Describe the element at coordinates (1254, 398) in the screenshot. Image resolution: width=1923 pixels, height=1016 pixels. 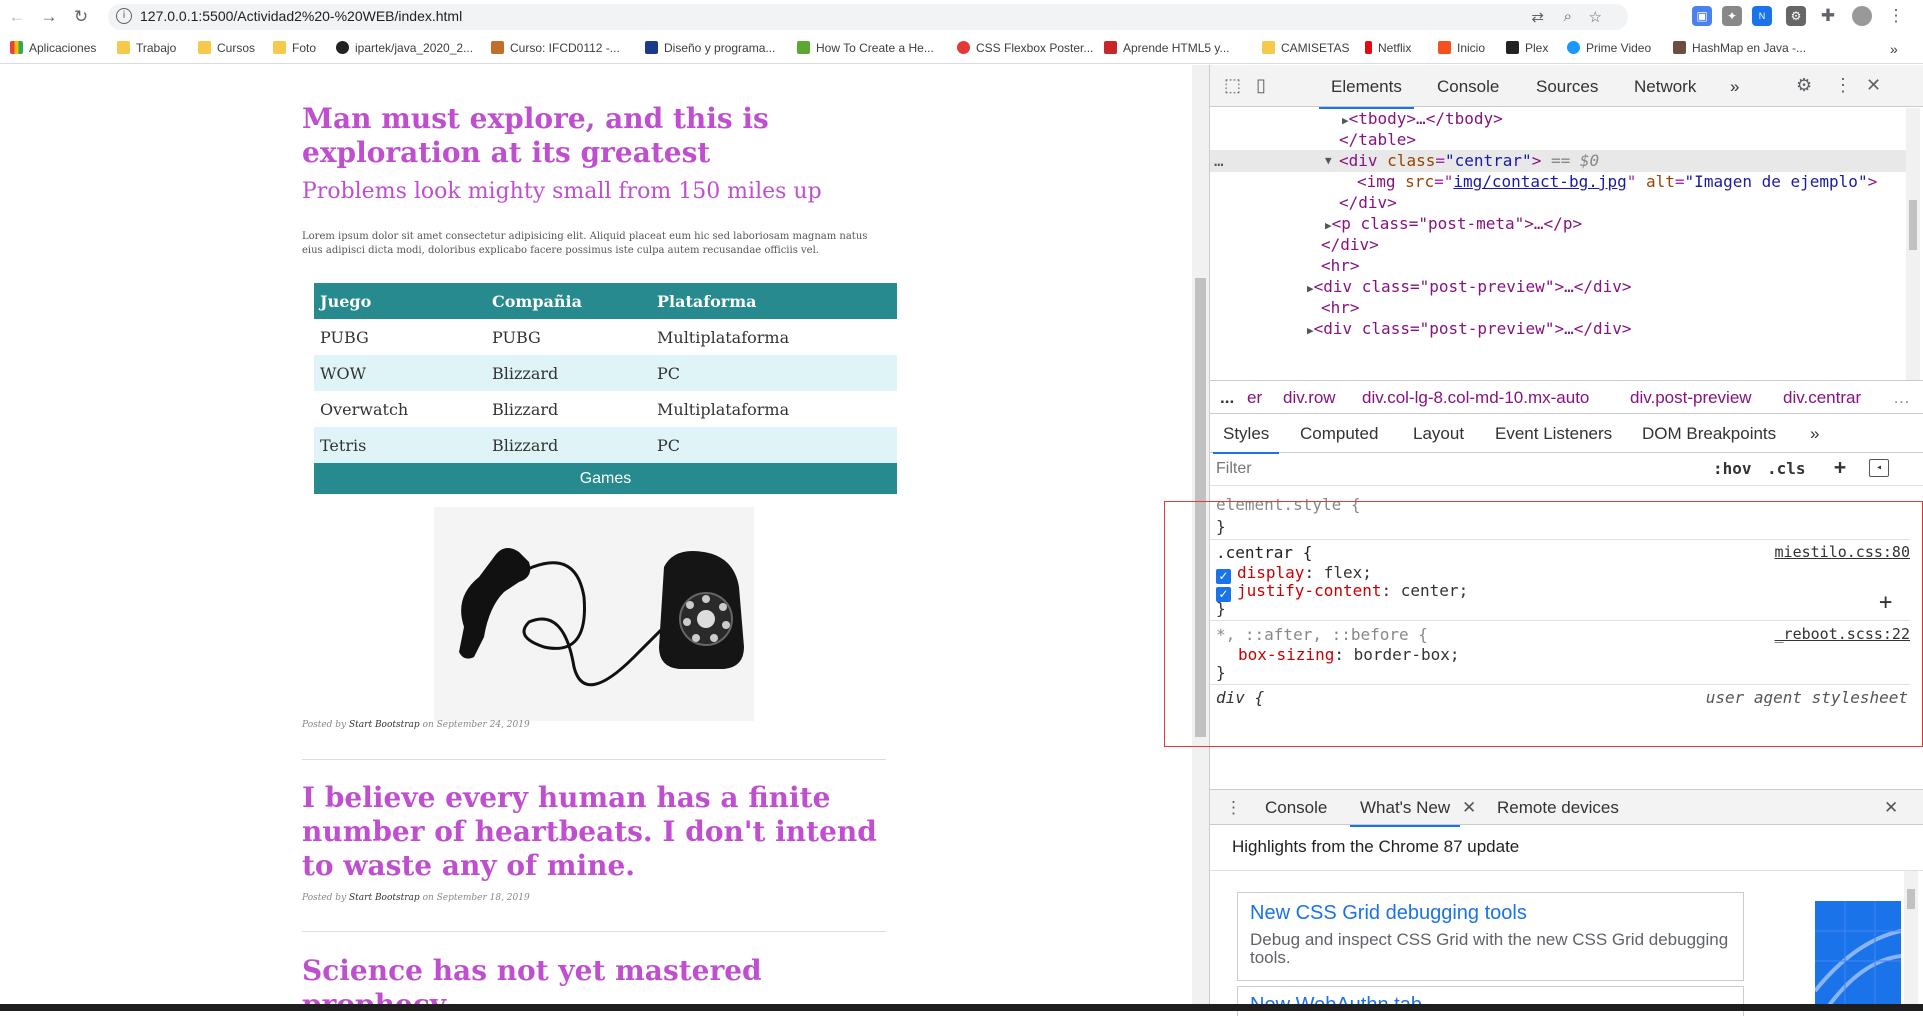
I see `breadcrumb-item: er` at that location.